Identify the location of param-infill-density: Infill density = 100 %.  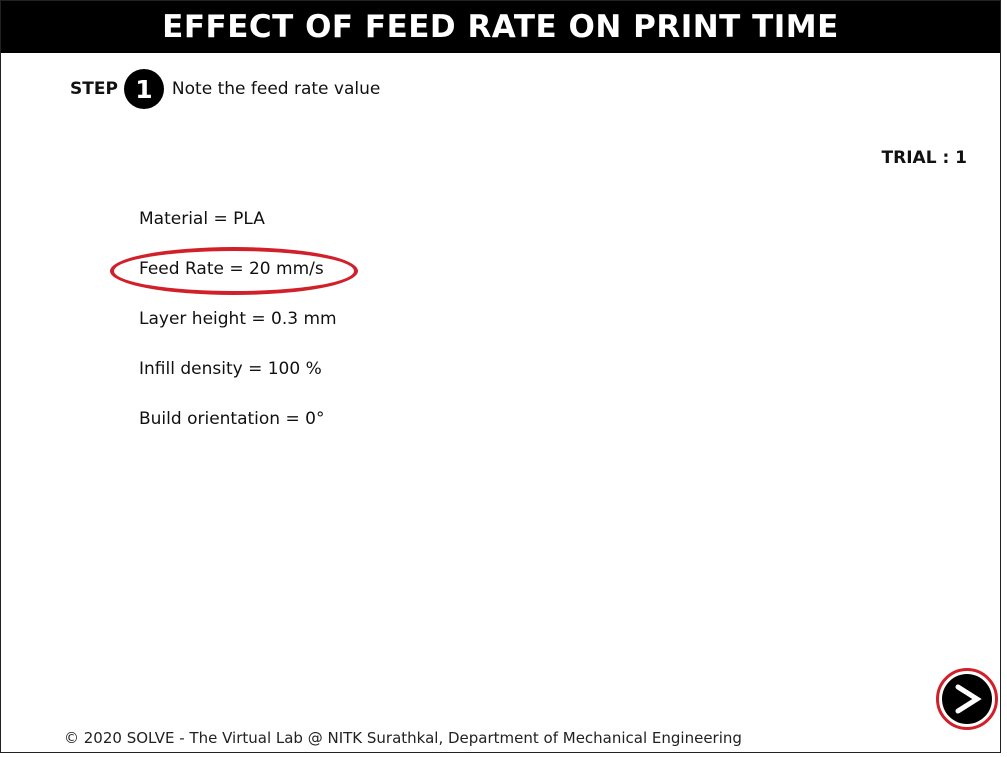
(230, 369).